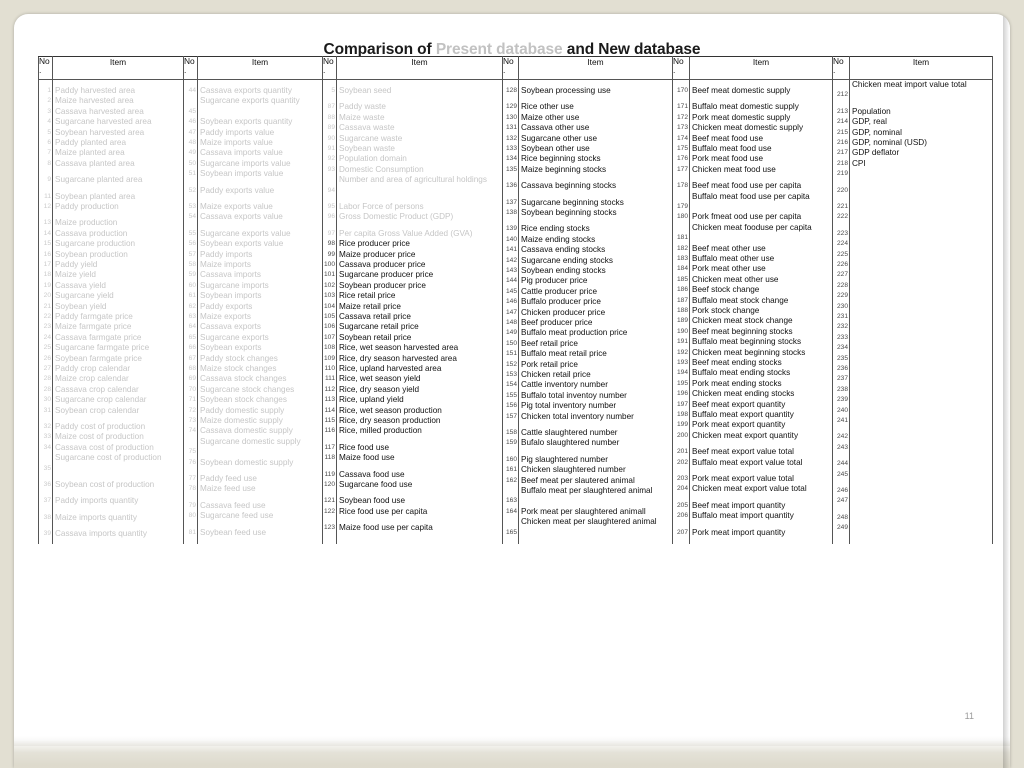 The image size is (1024, 768). I want to click on row-number: 140, so click(511, 239).